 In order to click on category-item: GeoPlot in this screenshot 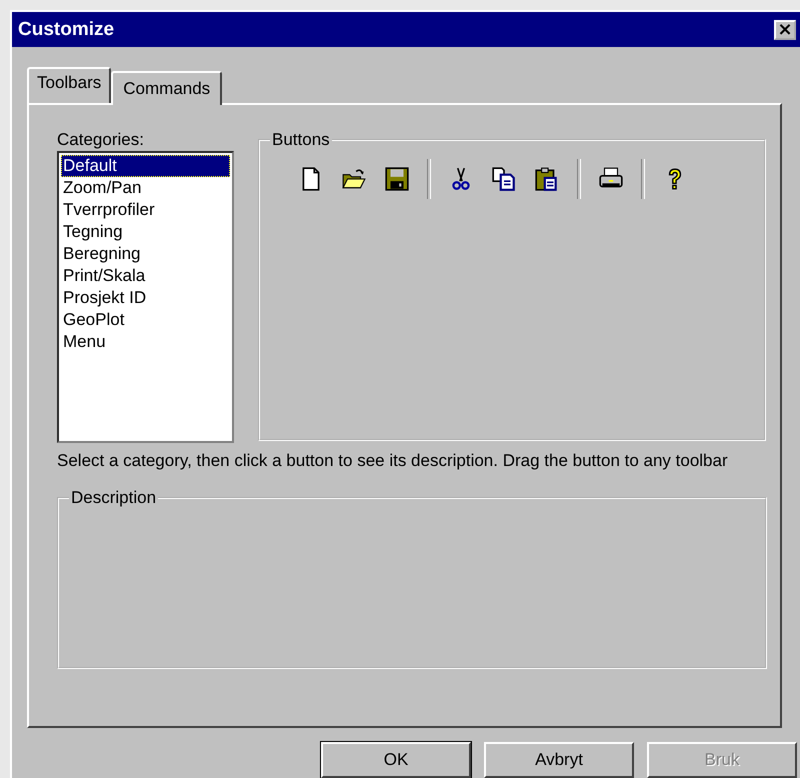, I will do `click(145, 319)`.